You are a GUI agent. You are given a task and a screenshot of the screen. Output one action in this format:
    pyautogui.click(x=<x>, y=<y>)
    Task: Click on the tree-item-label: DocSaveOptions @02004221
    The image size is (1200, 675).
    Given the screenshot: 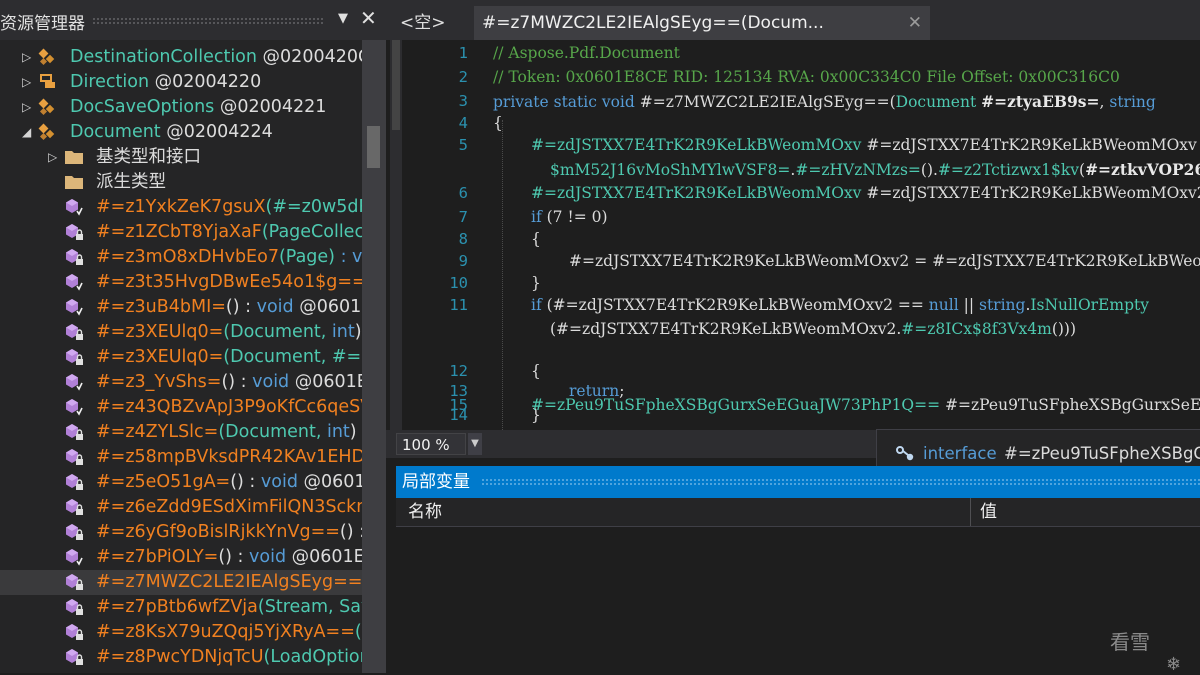 What is the action you would take?
    pyautogui.click(x=198, y=107)
    